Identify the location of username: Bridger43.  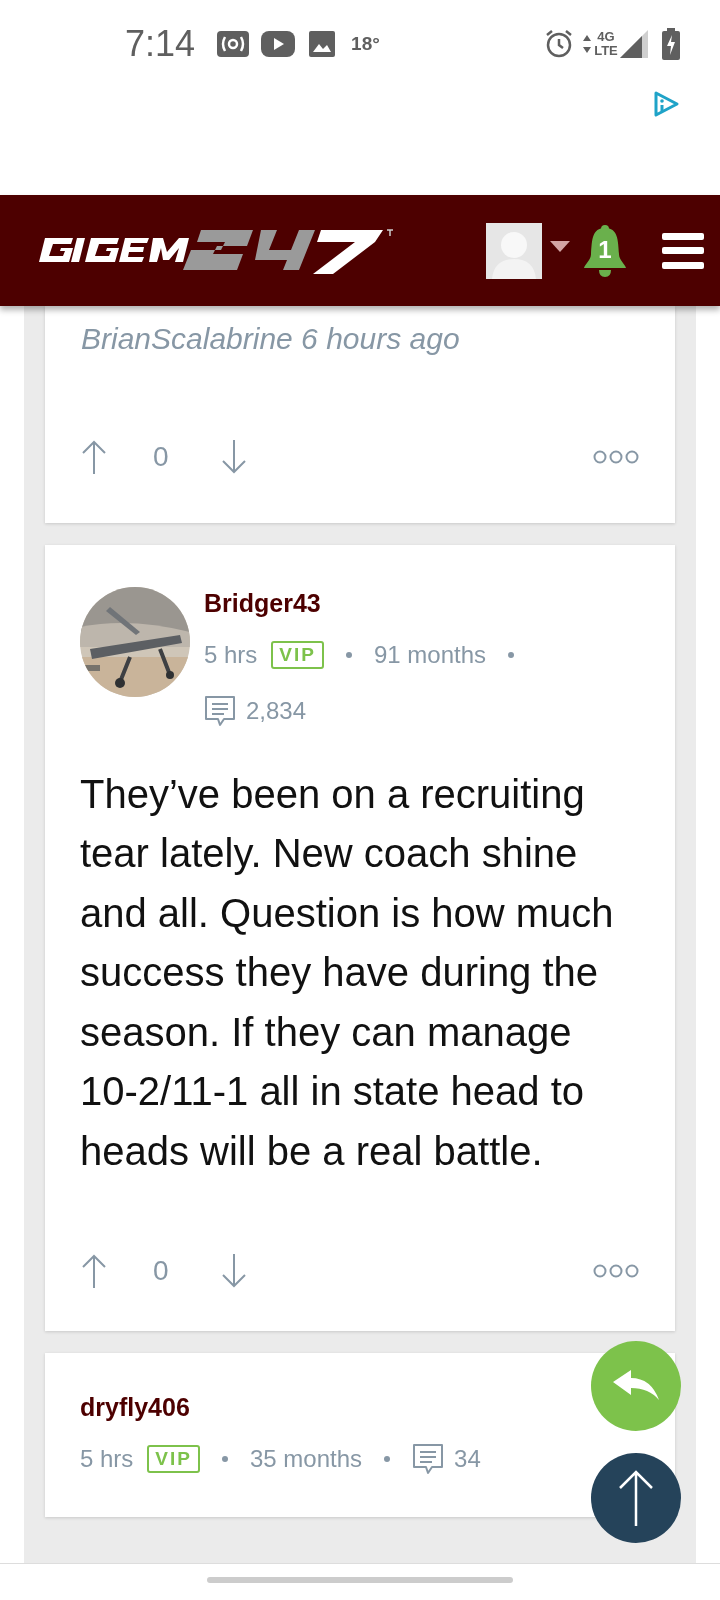
(262, 604).